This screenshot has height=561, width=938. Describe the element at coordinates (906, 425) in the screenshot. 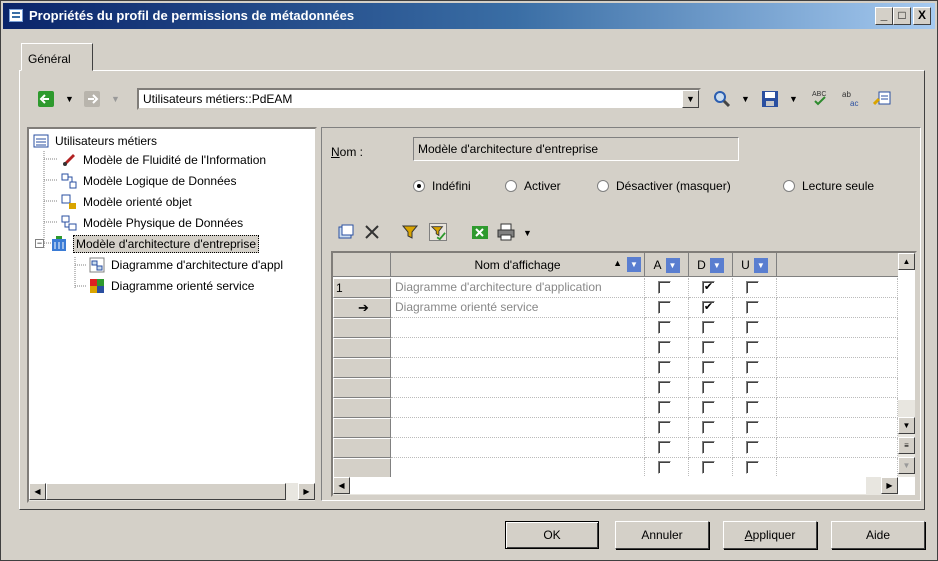

I see `scroll-down-icon: ▼` at that location.